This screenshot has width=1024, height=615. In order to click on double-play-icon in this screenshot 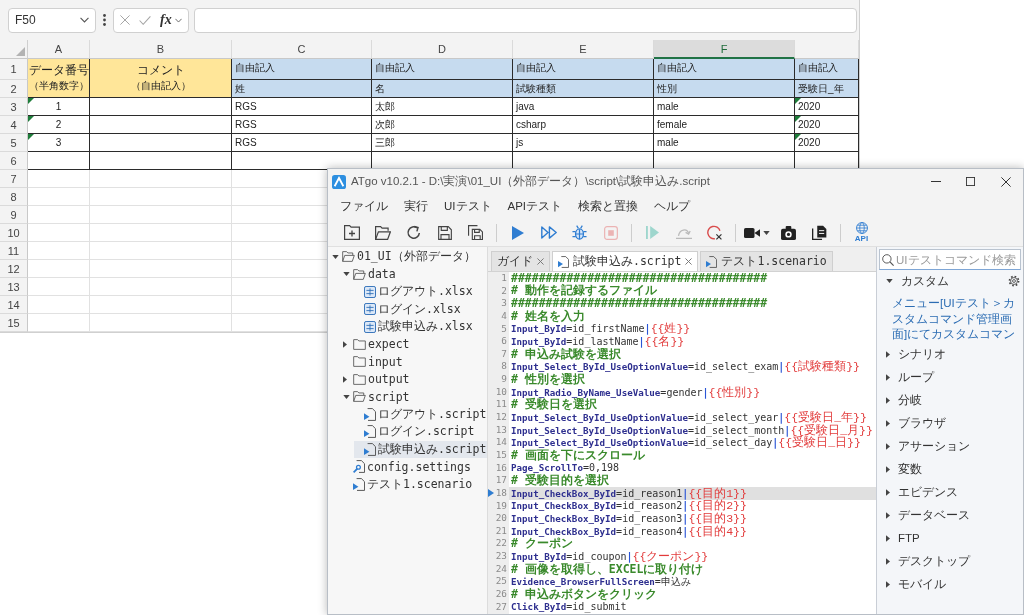, I will do `click(548, 232)`.